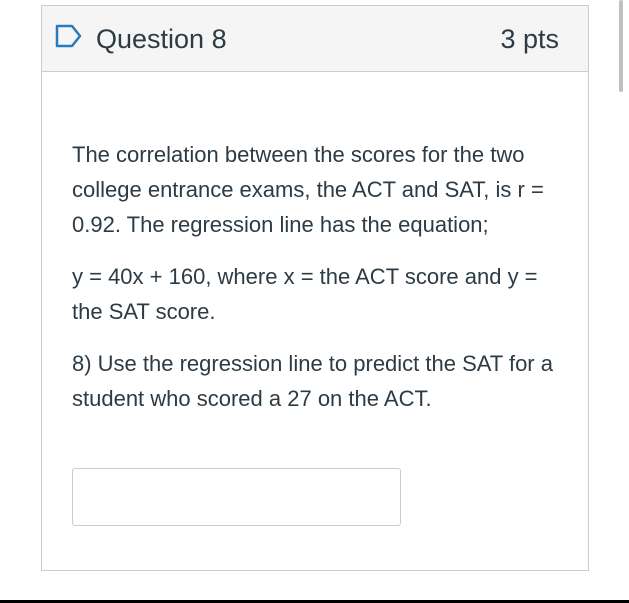 This screenshot has width=629, height=603. What do you see at coordinates (161, 39) in the screenshot?
I see `question-title: Question 8` at bounding box center [161, 39].